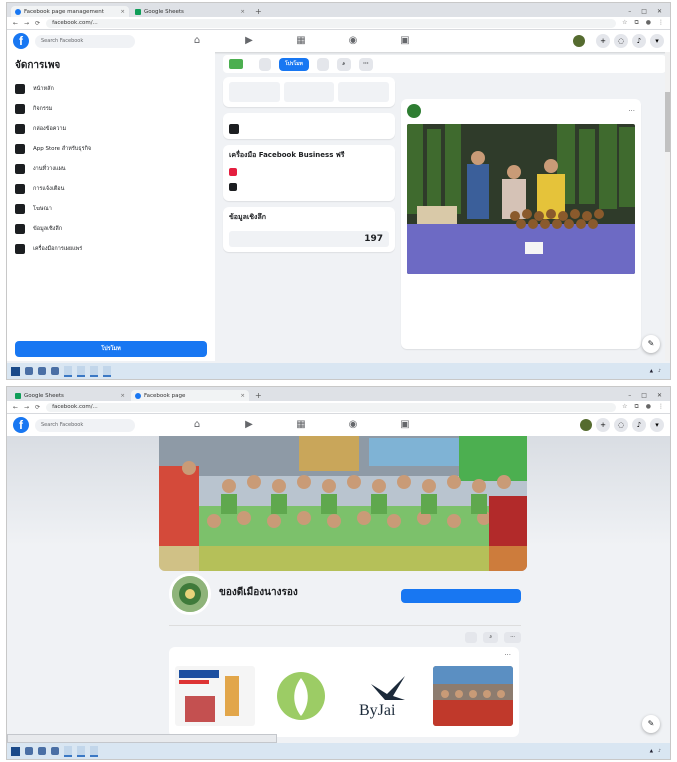 The width and height of the screenshot is (677, 762). I want to click on toolbar-promote-button: โปรโมท, so click(294, 64).